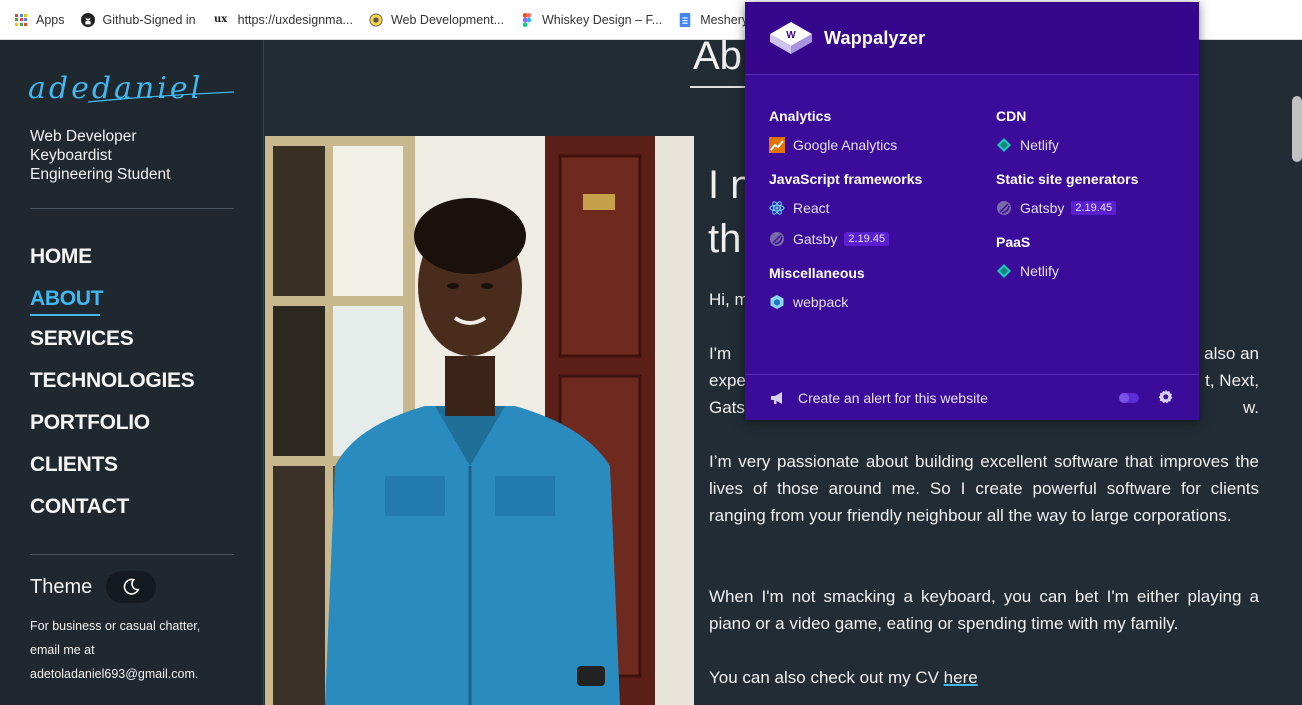 This screenshot has width=1302, height=705. I want to click on moon-icon, so click(131, 586).